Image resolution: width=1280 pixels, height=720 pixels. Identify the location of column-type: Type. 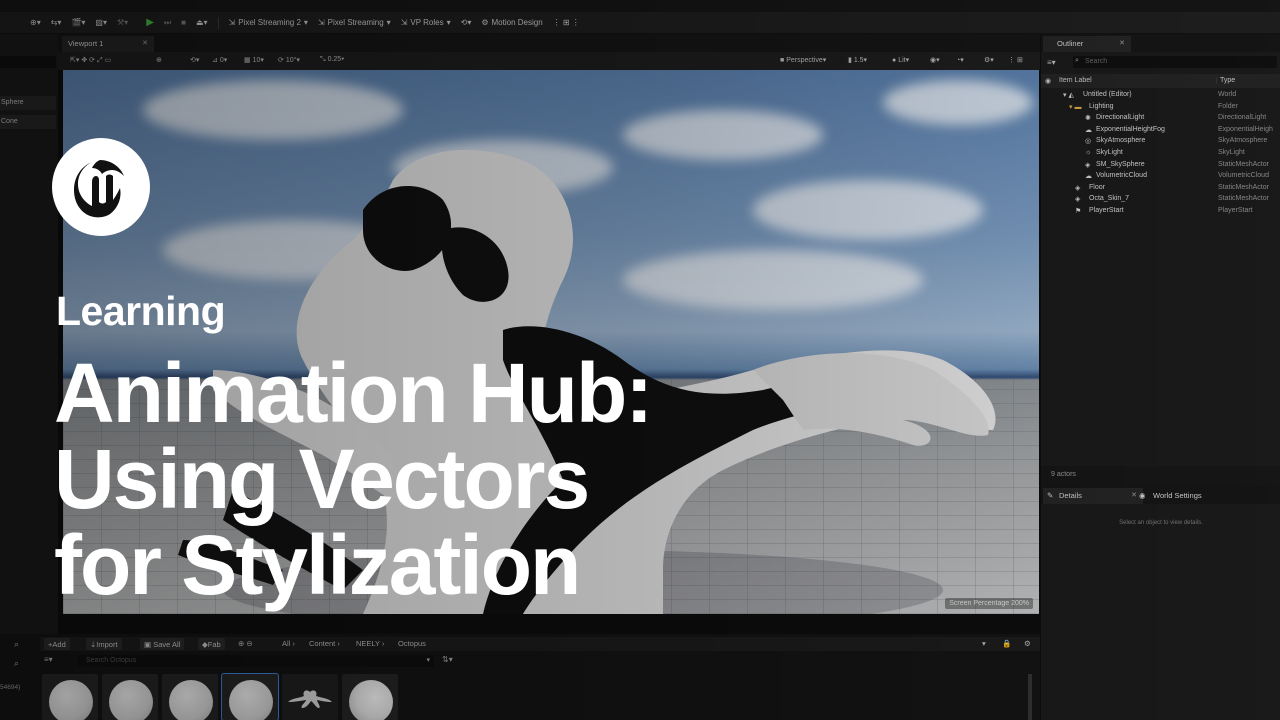
(1225, 80).